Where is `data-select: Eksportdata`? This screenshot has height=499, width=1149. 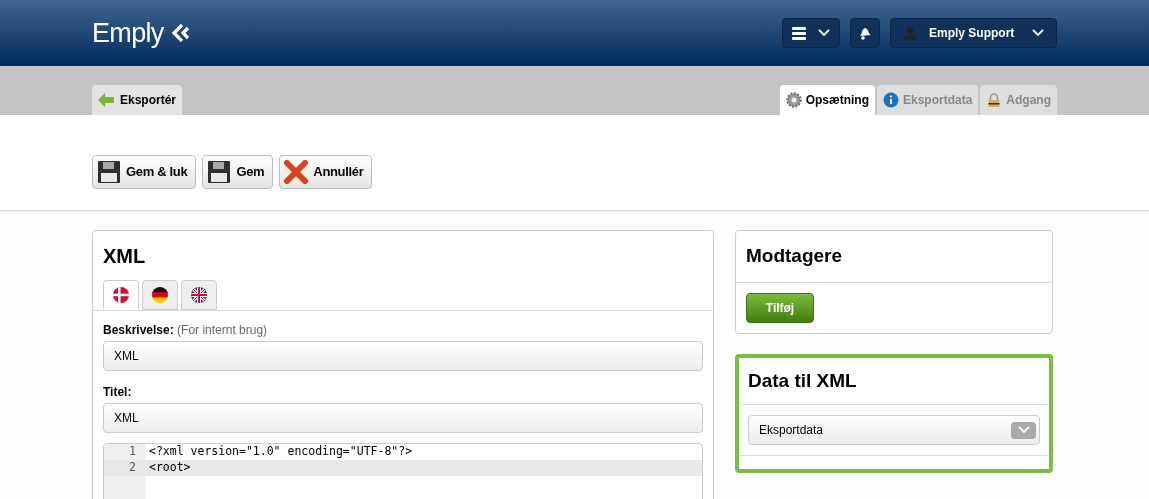
data-select: Eksportdata is located at coordinates (894, 430).